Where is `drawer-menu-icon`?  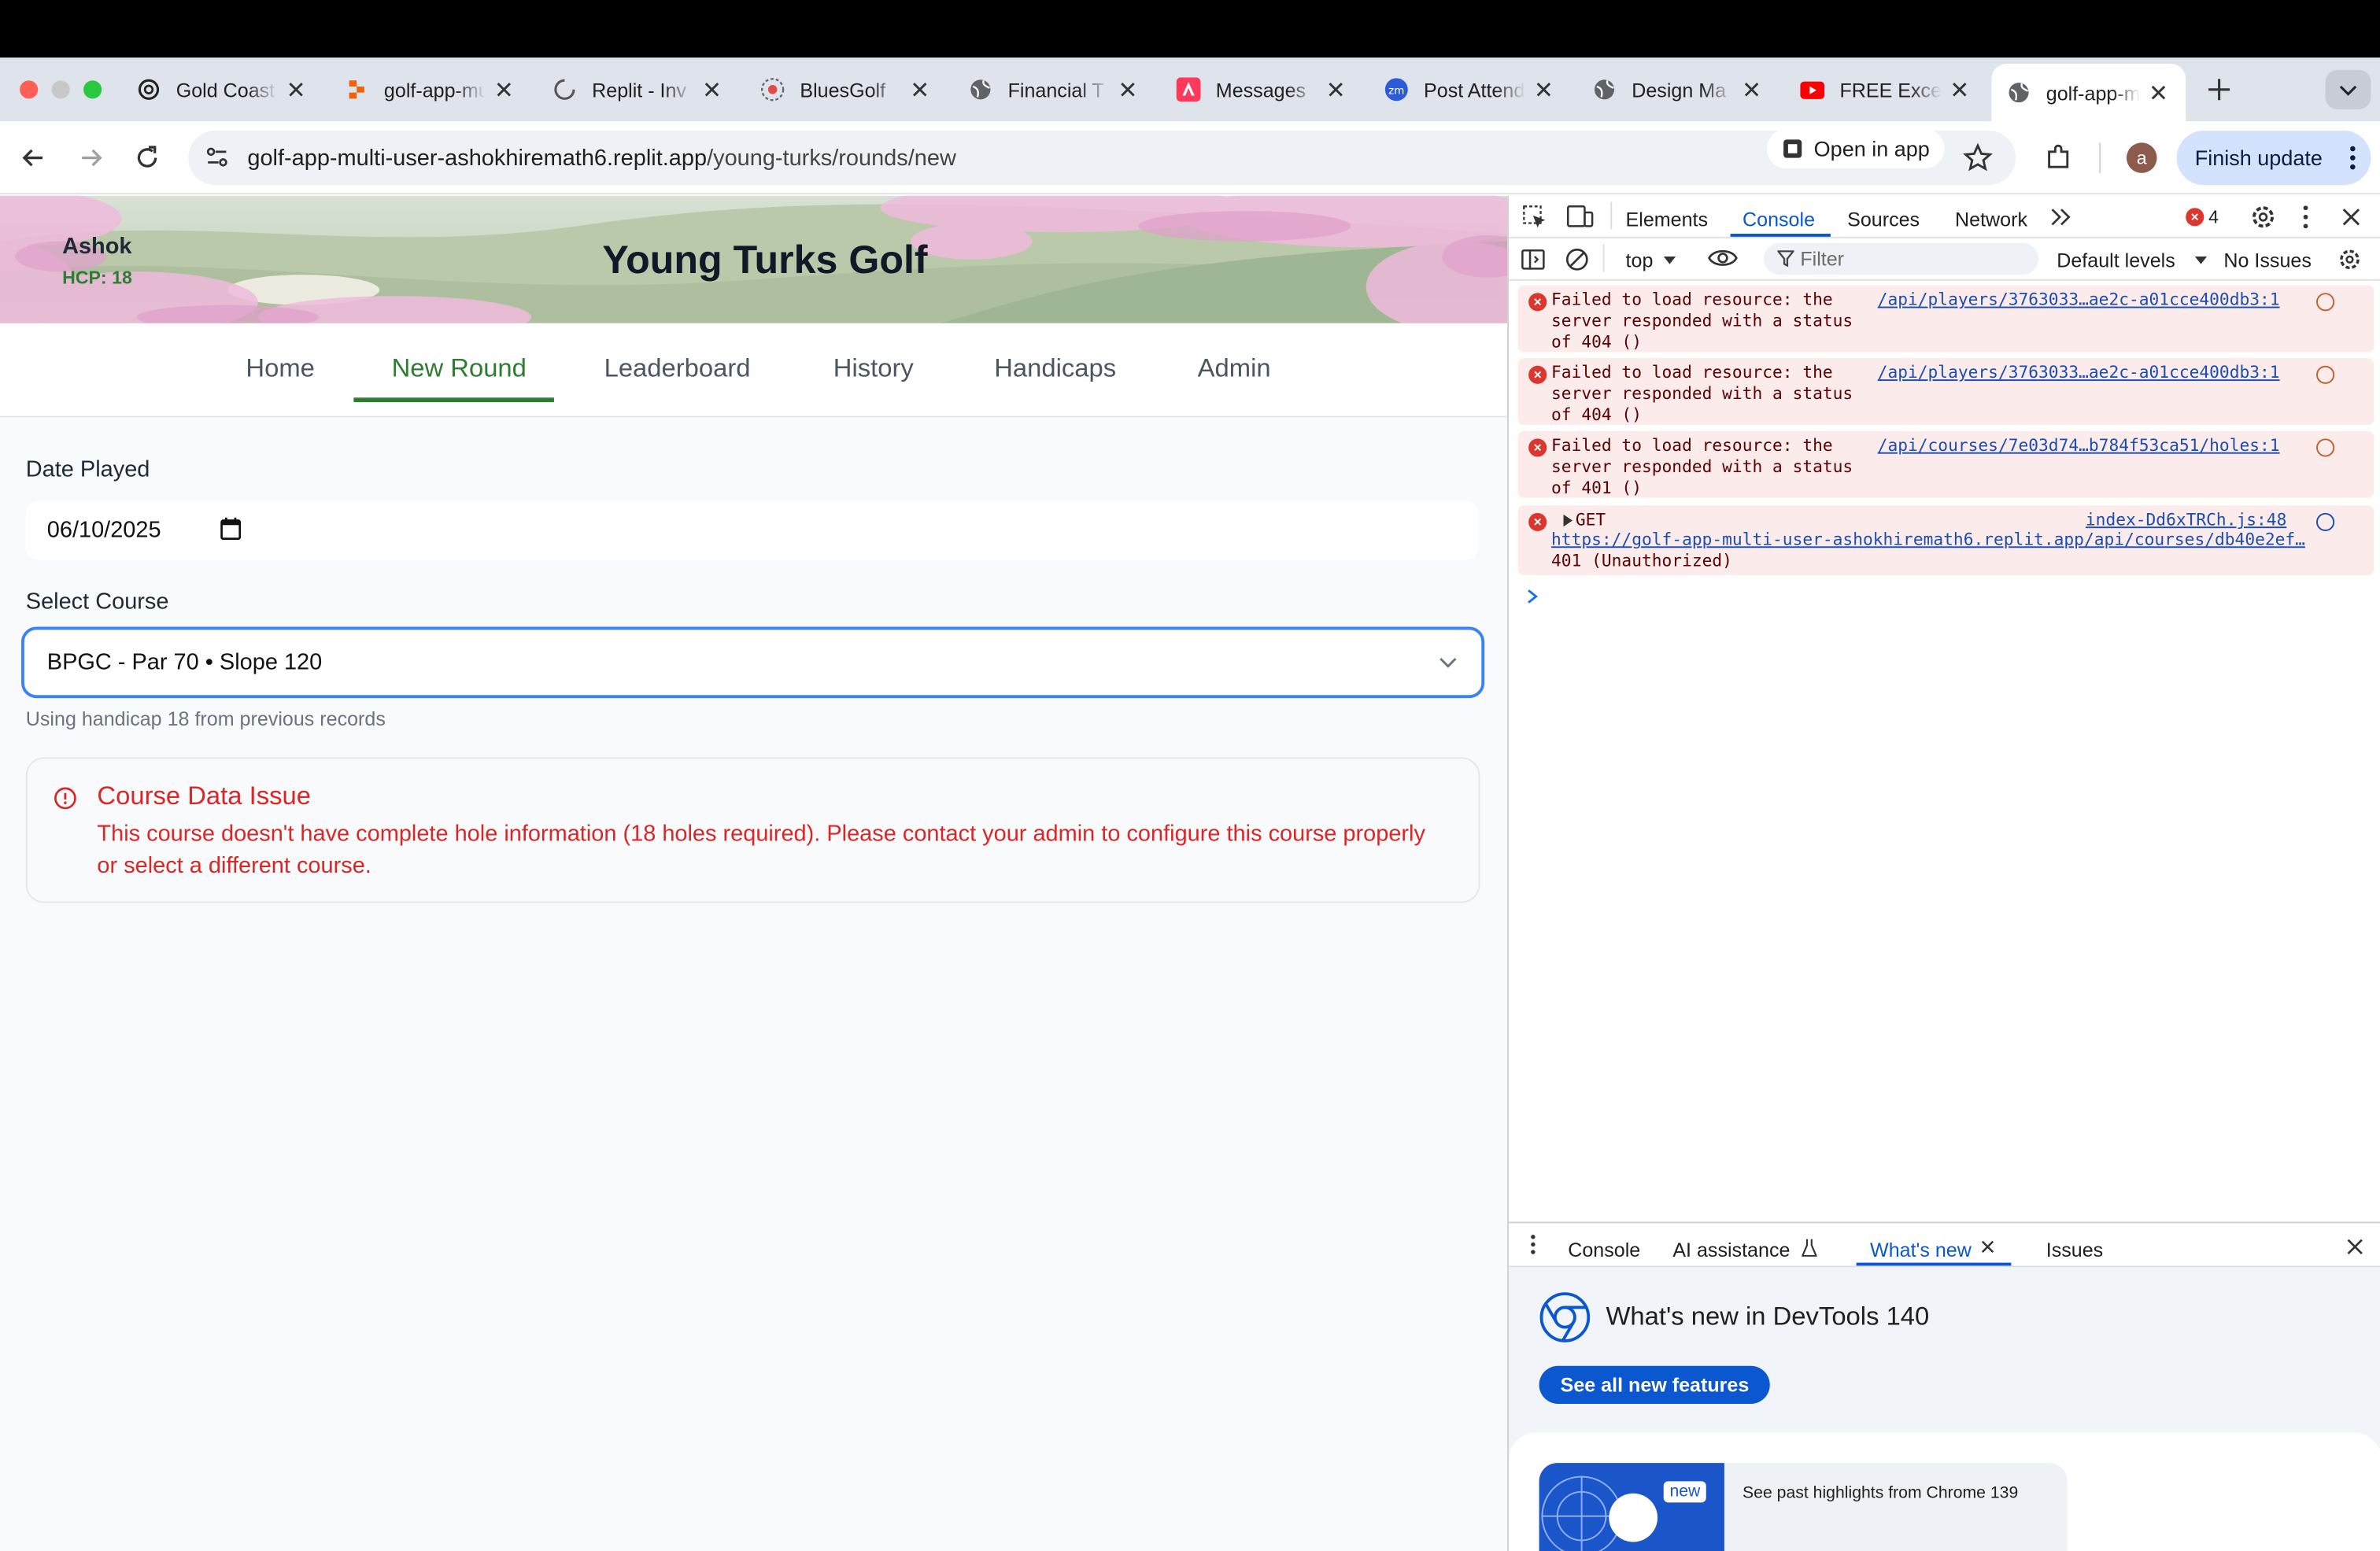
drawer-menu-icon is located at coordinates (1533, 1245).